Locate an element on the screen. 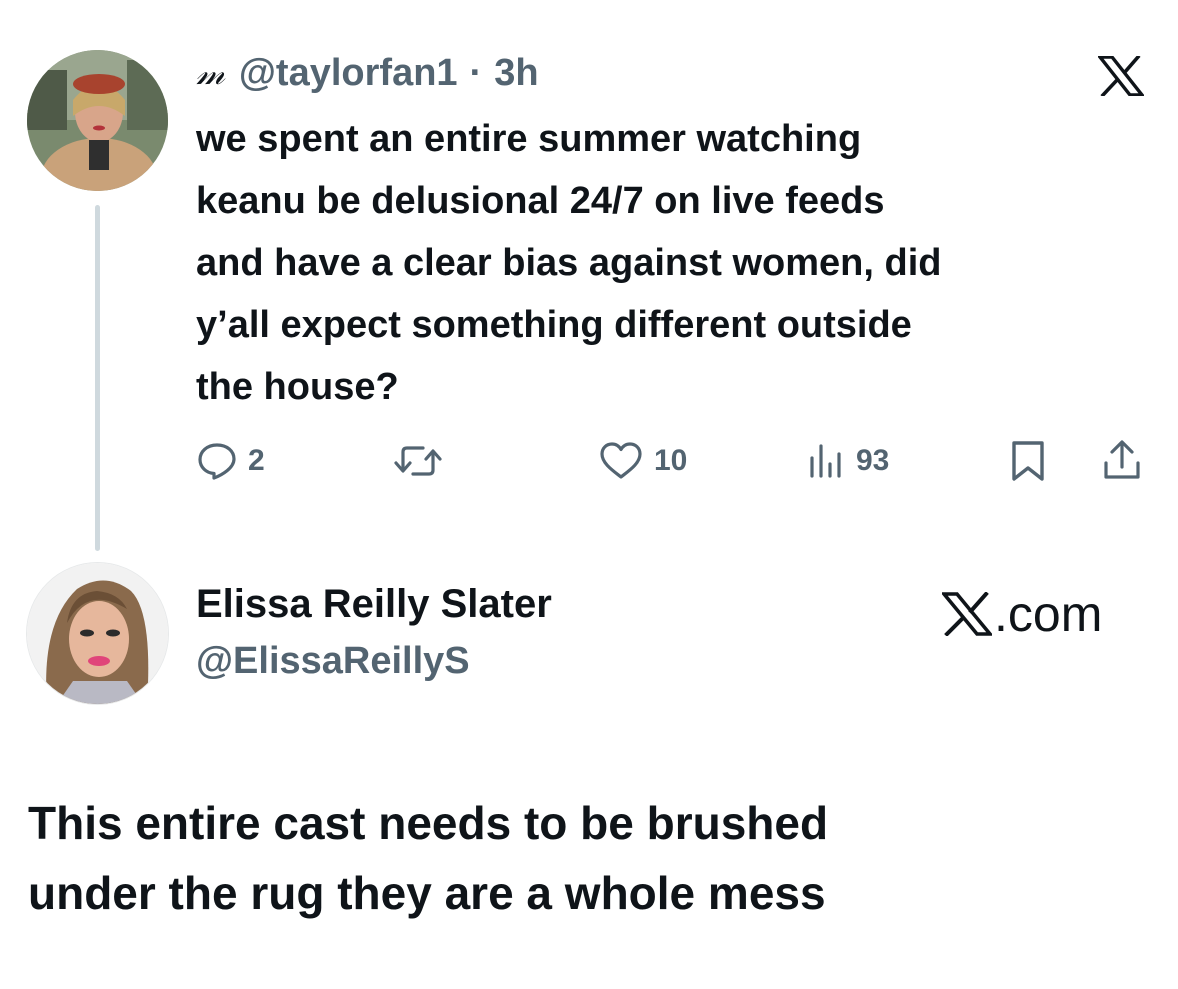 This screenshot has height=989, width=1178. bookmark-icon is located at coordinates (1028, 461).